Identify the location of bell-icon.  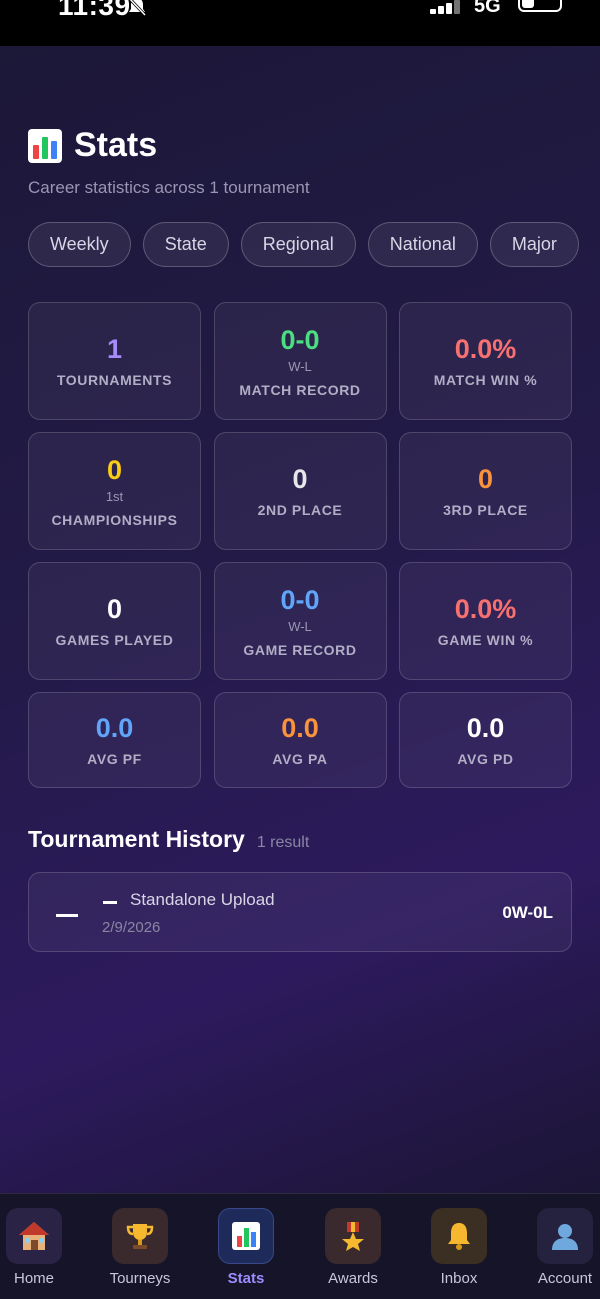
(459, 1236).